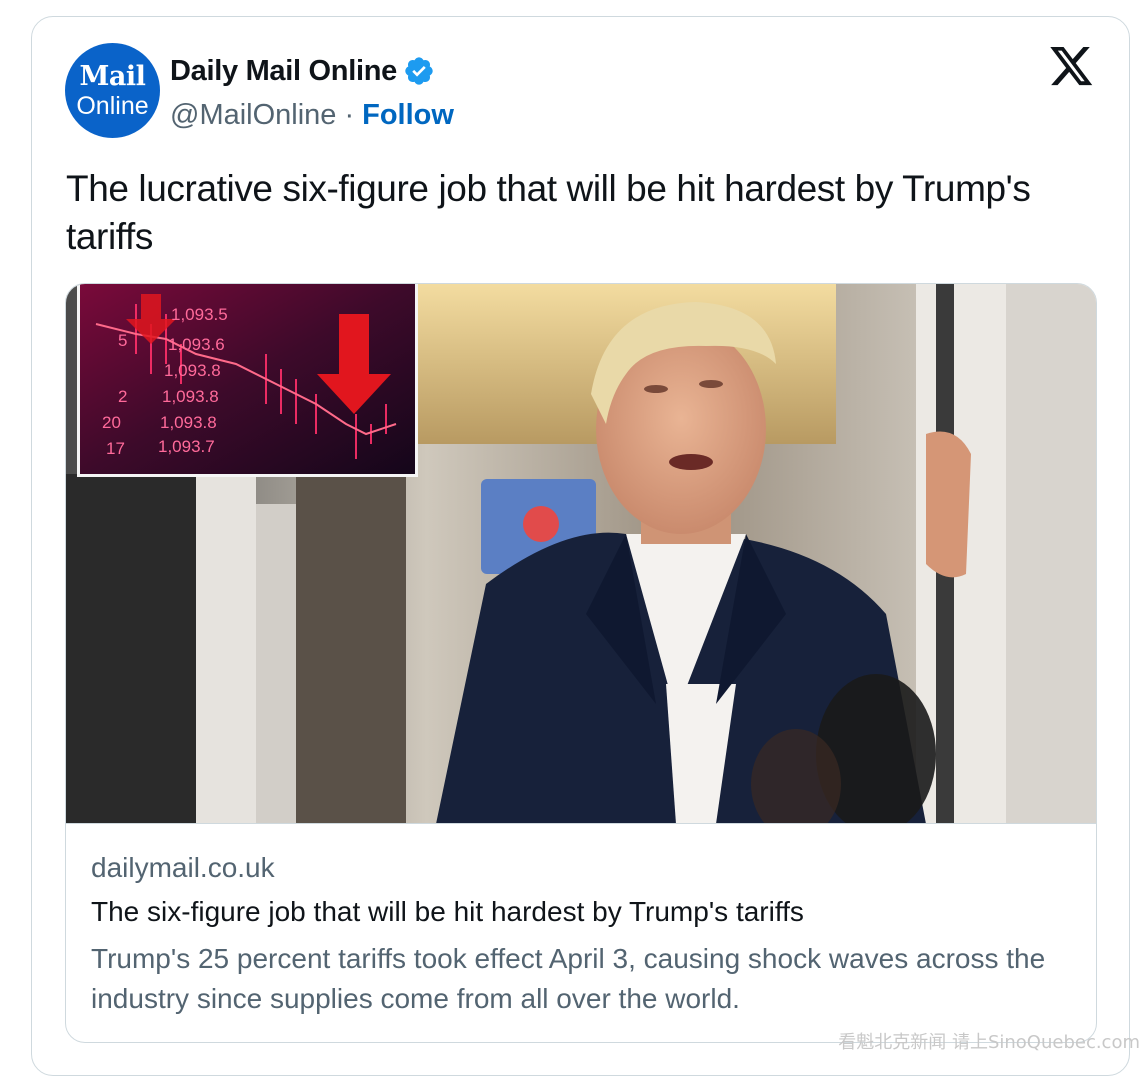  I want to click on inset-ticker-number: 1,093.7, so click(186, 446).